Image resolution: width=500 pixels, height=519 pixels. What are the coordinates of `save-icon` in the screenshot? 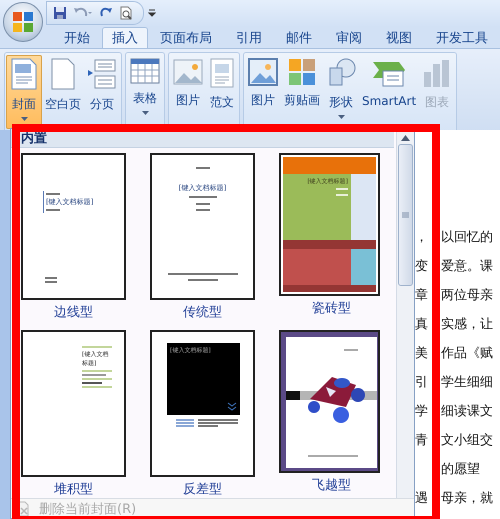 It's located at (60, 13).